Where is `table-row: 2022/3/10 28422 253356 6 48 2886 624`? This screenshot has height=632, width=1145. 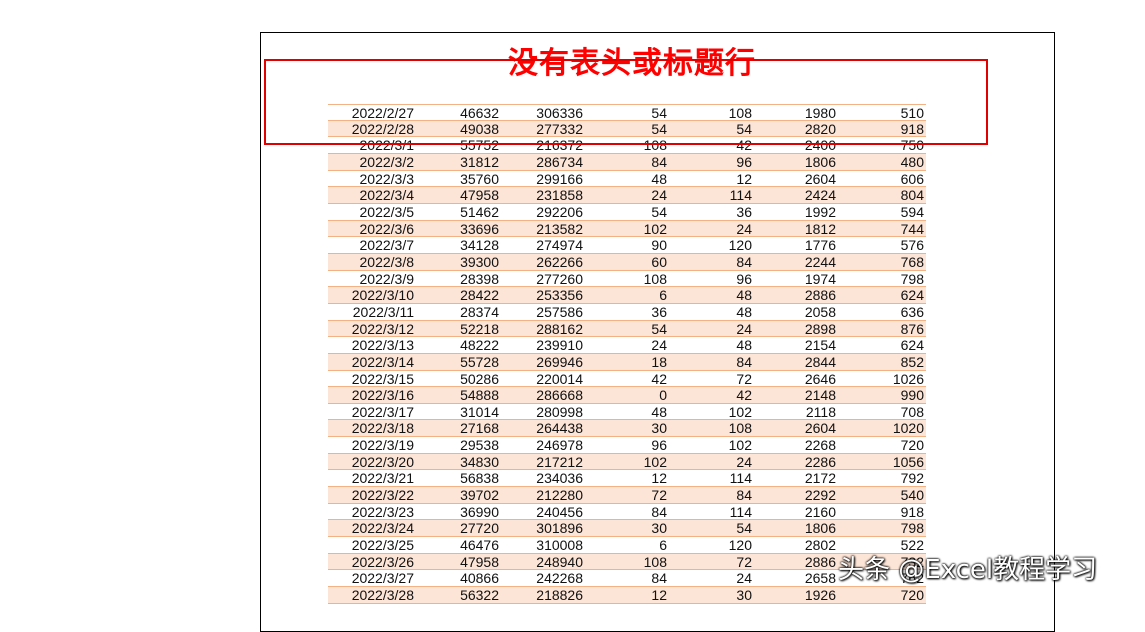
table-row: 2022/3/10 28422 253356 6 48 2886 624 is located at coordinates (627, 295).